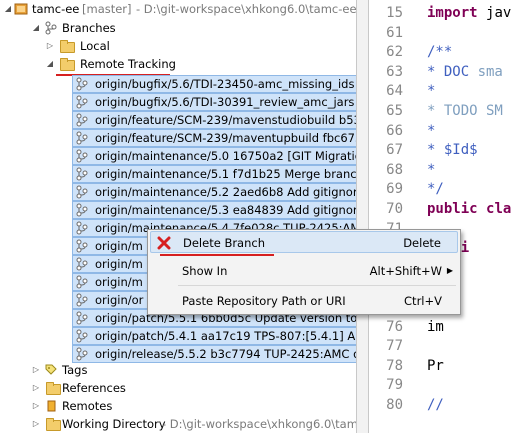 The image size is (514, 433). What do you see at coordinates (317, 285) in the screenshot?
I see `menu-separator` at bounding box center [317, 285].